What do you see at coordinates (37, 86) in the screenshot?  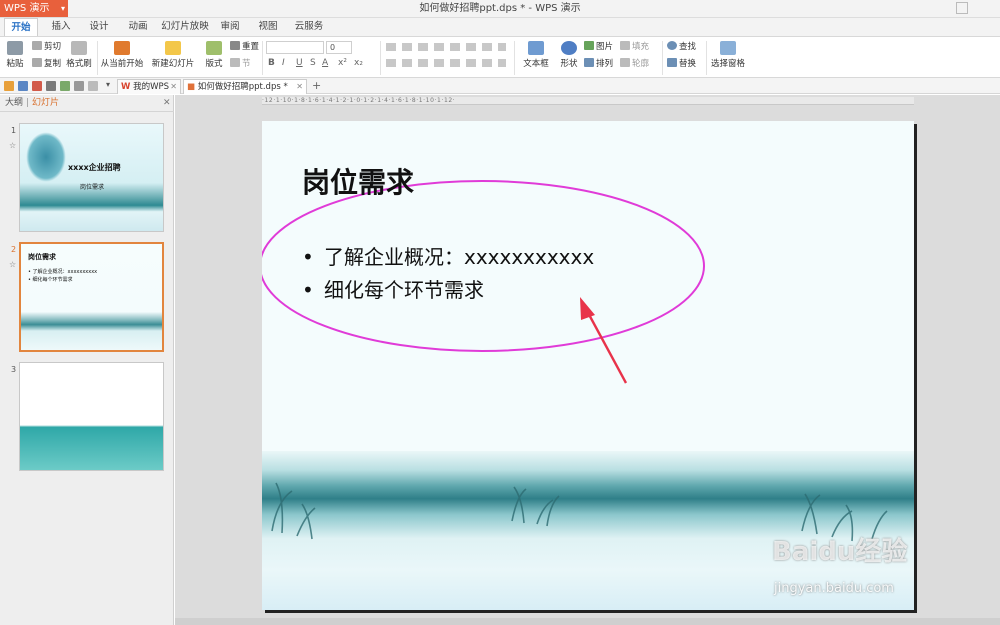 I see `export-pdf-icon` at bounding box center [37, 86].